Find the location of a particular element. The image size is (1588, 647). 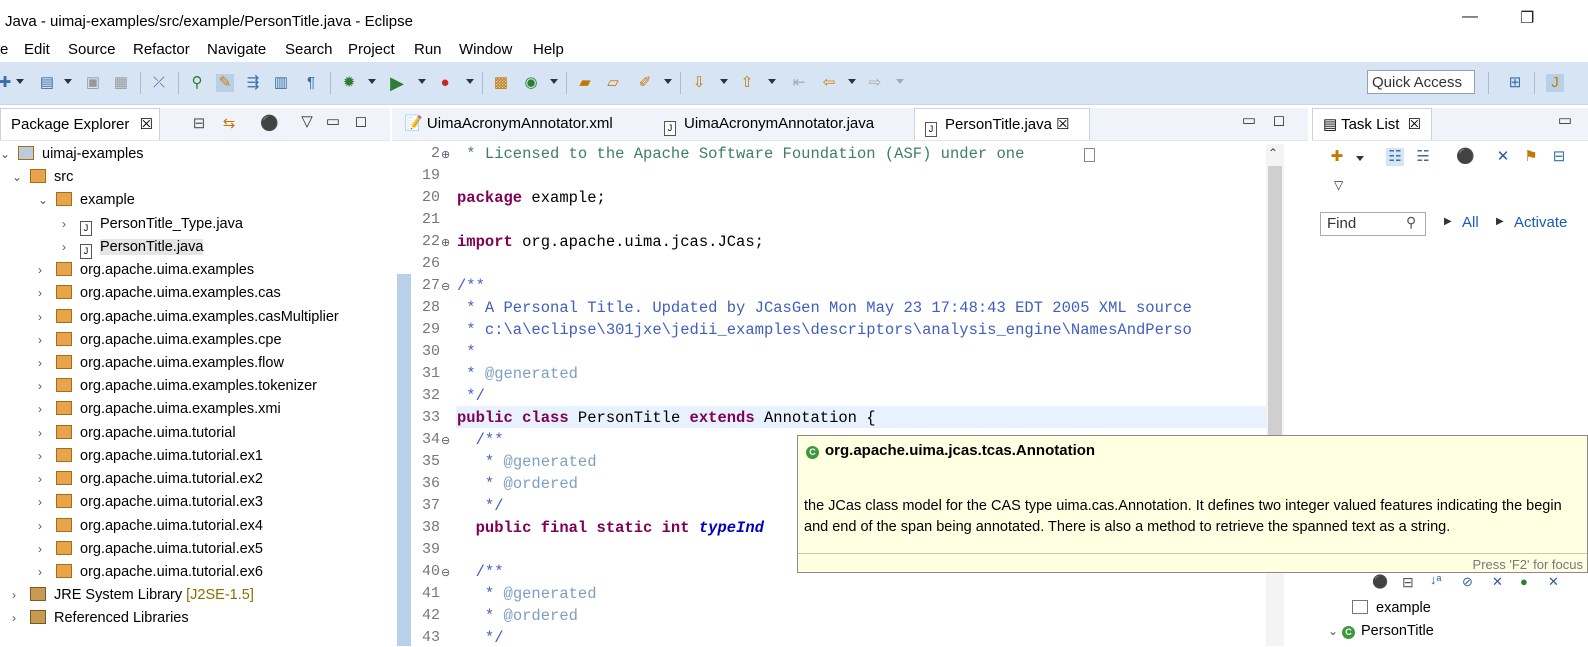

hide-local-icon: ✕ is located at coordinates (1553, 582).